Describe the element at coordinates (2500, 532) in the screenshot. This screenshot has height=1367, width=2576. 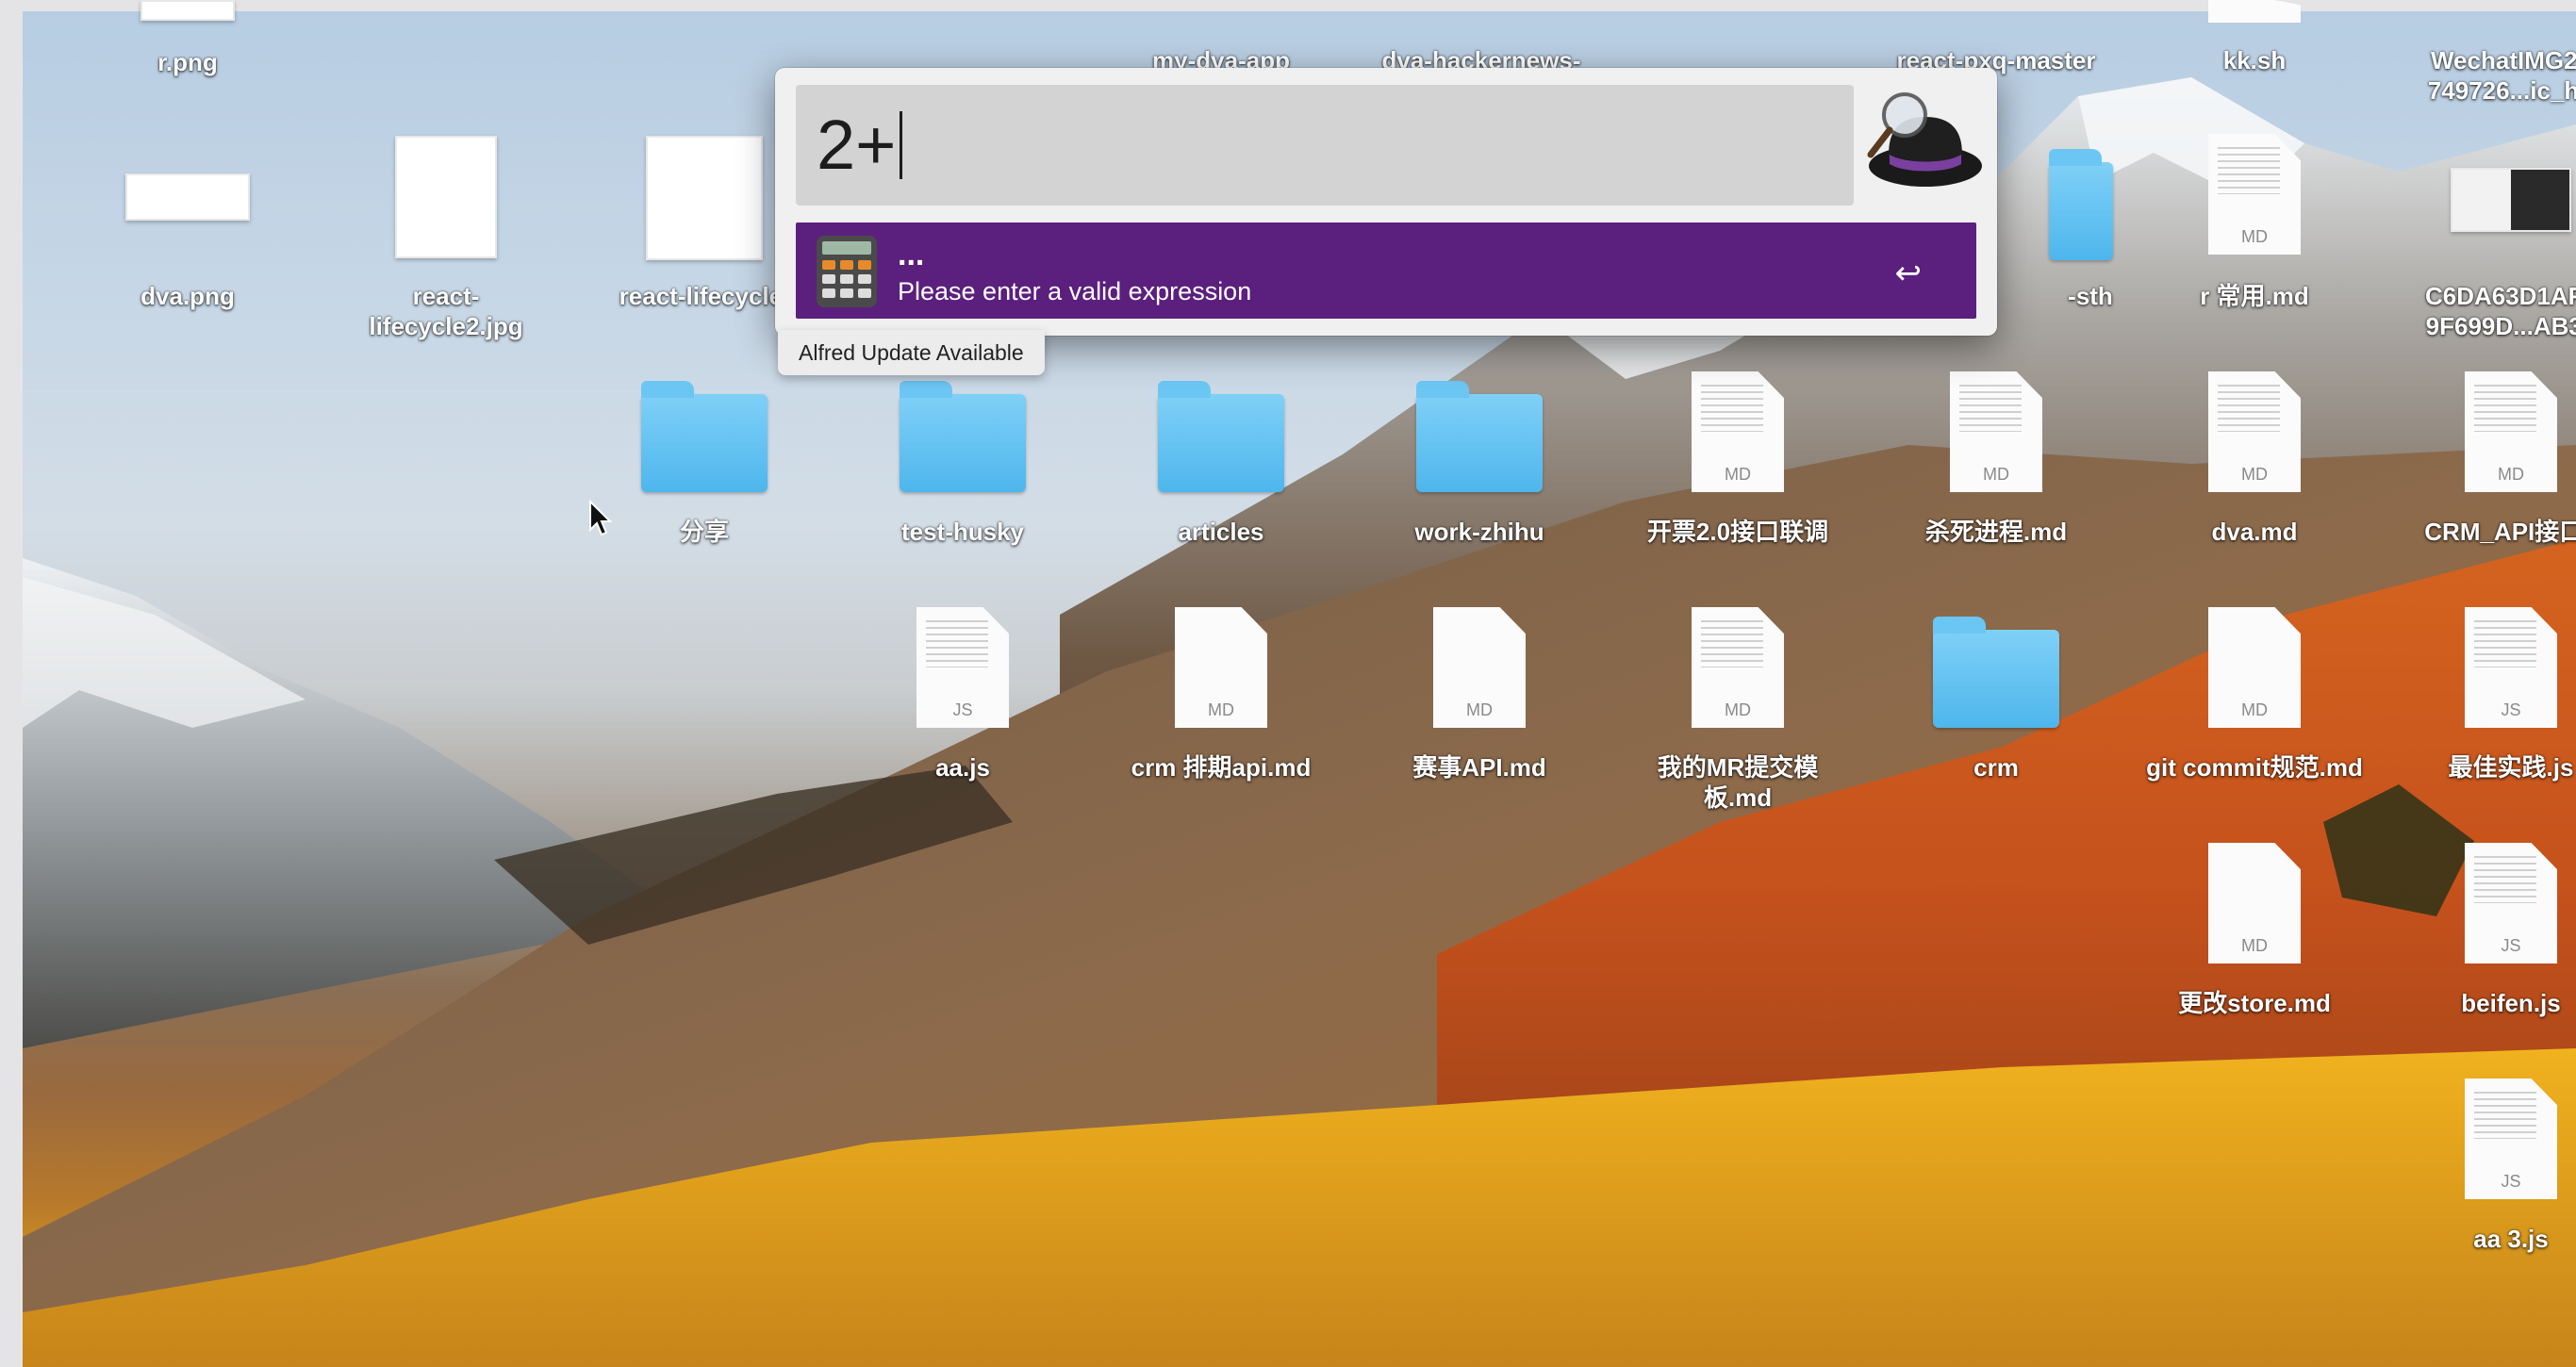
I see `desktop-icon-label: CRM_API接口..` at that location.